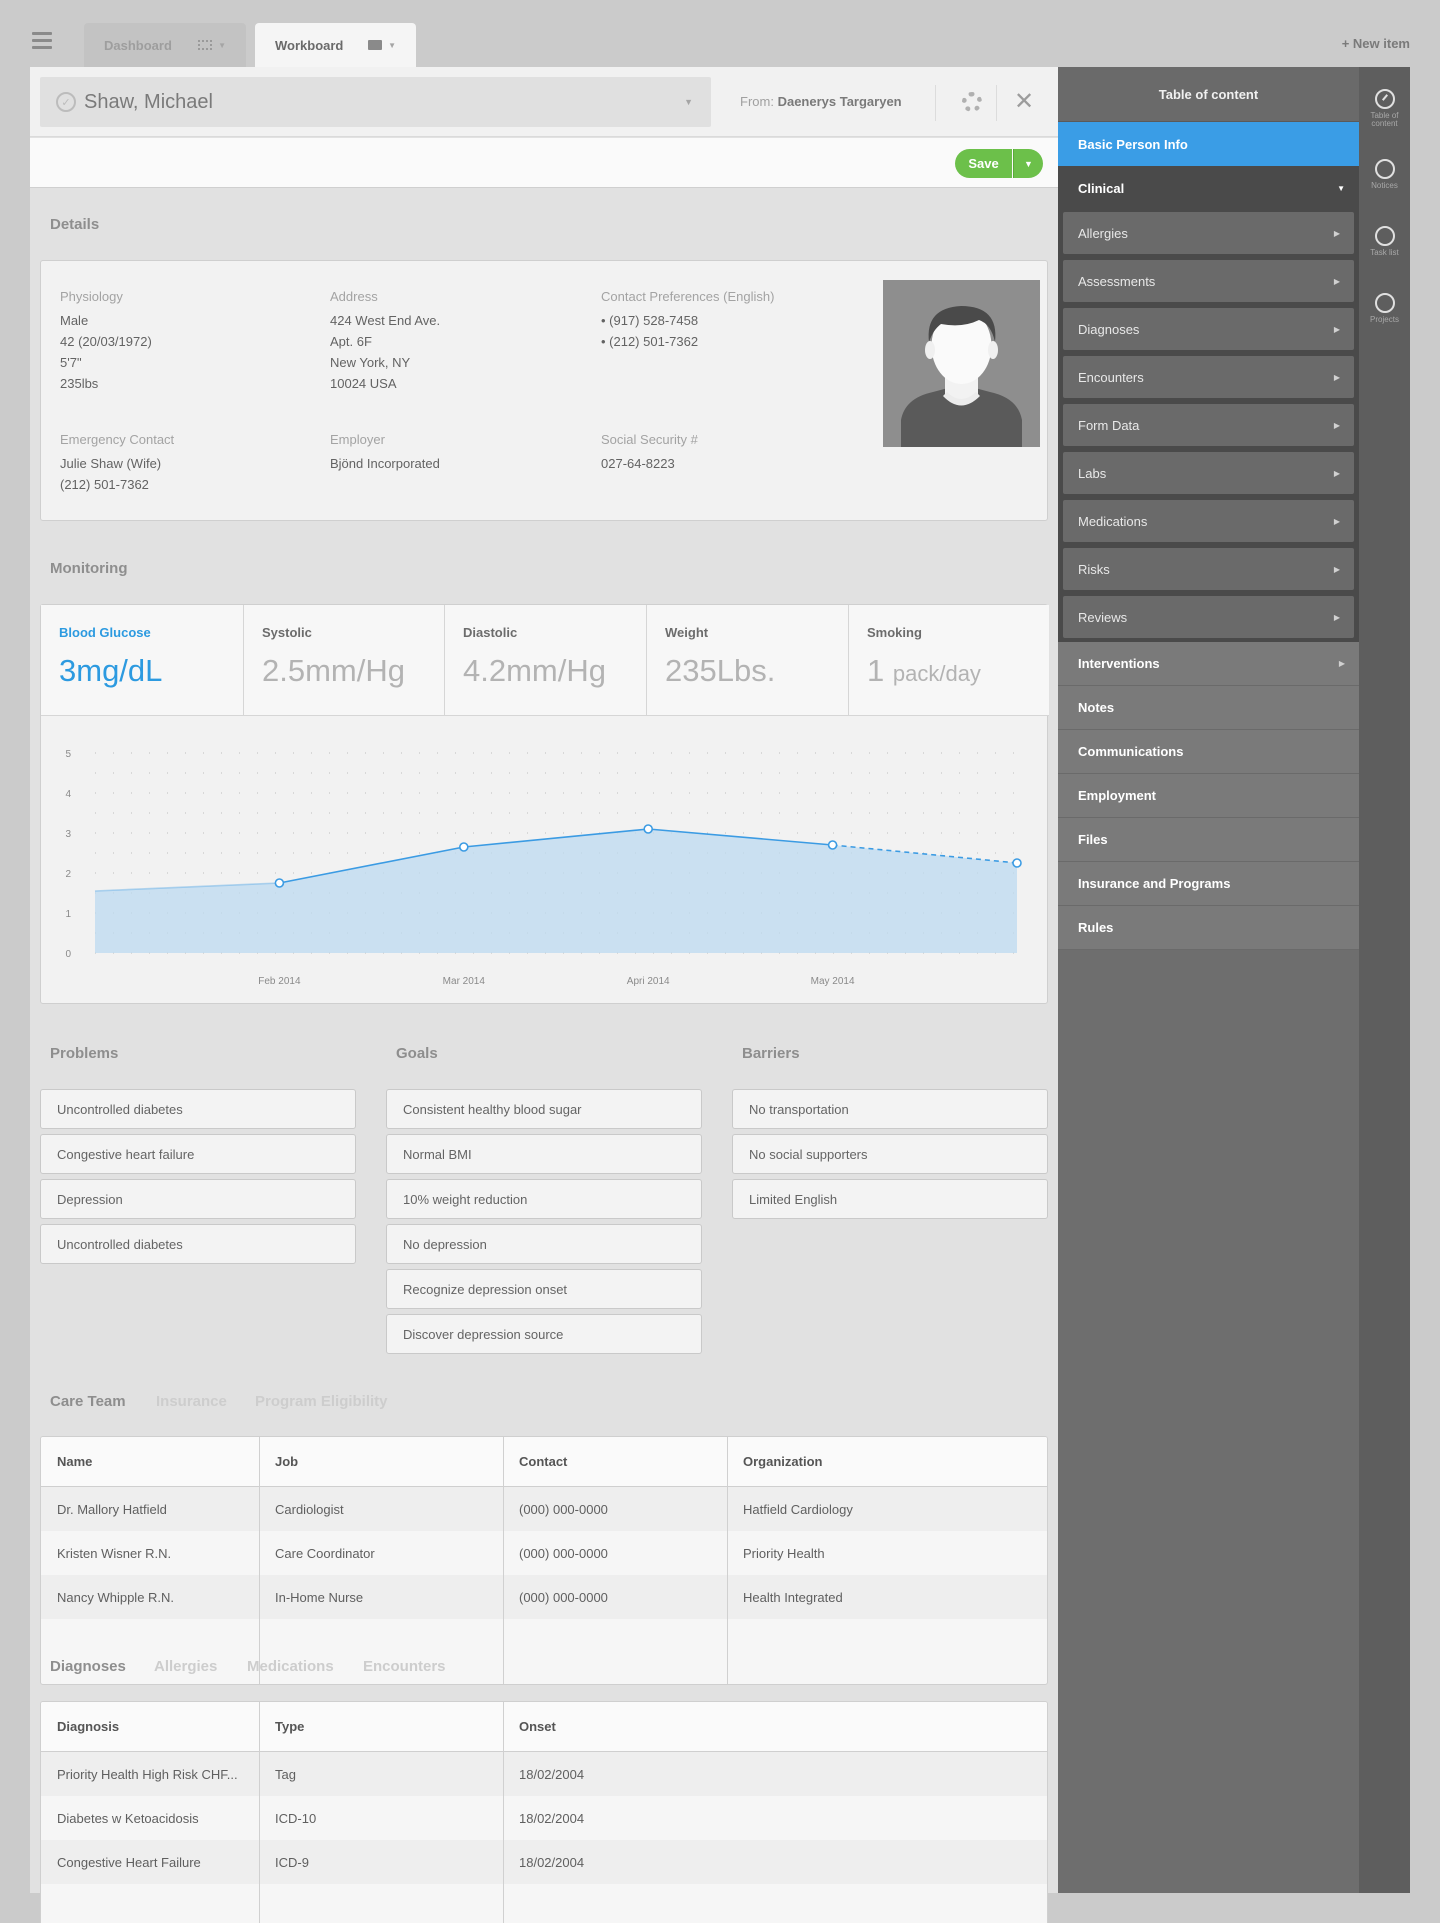  What do you see at coordinates (1376, 43) in the screenshot?
I see `new-item-link: + New item` at bounding box center [1376, 43].